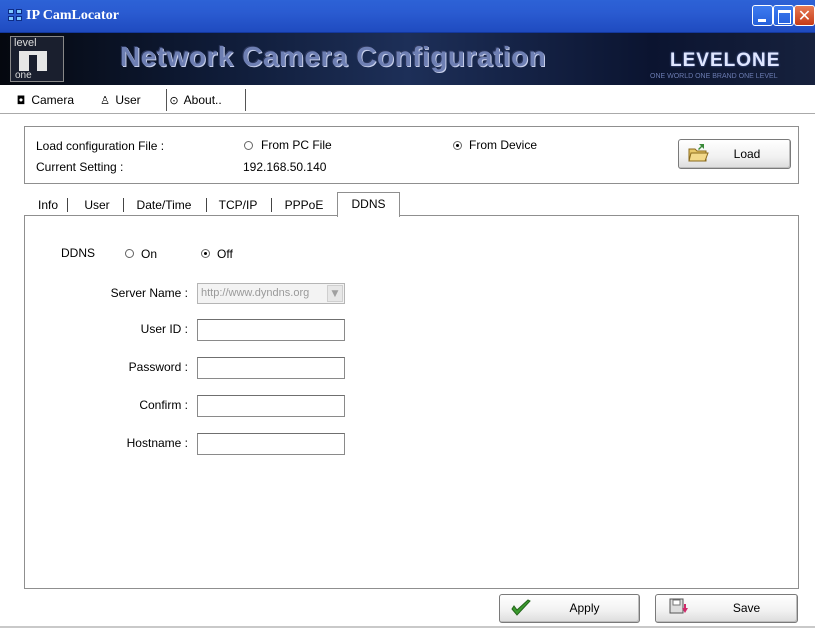 This screenshot has height=628, width=815. Describe the element at coordinates (206, 100) in the screenshot. I see `tab-about: ⊙ About..` at that location.